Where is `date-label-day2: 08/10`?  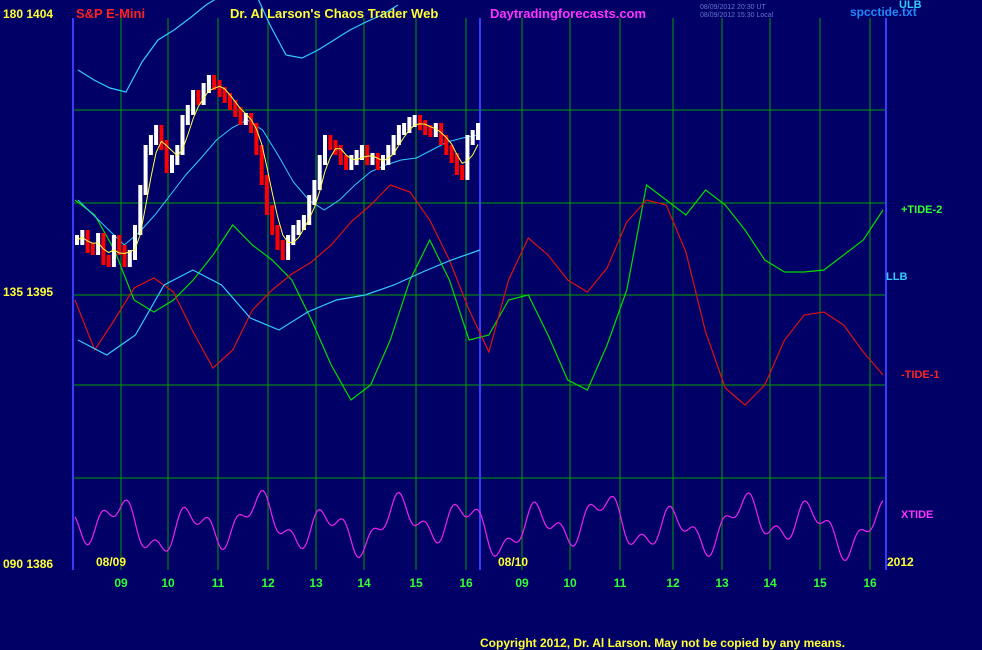
date-label-day2: 08/10 is located at coordinates (513, 562).